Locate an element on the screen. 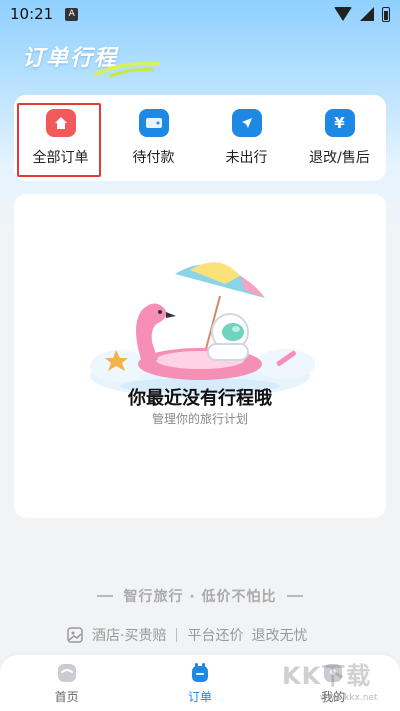 The width and height of the screenshot is (400, 711). status-bar: 10:21 A is located at coordinates (200, 14).